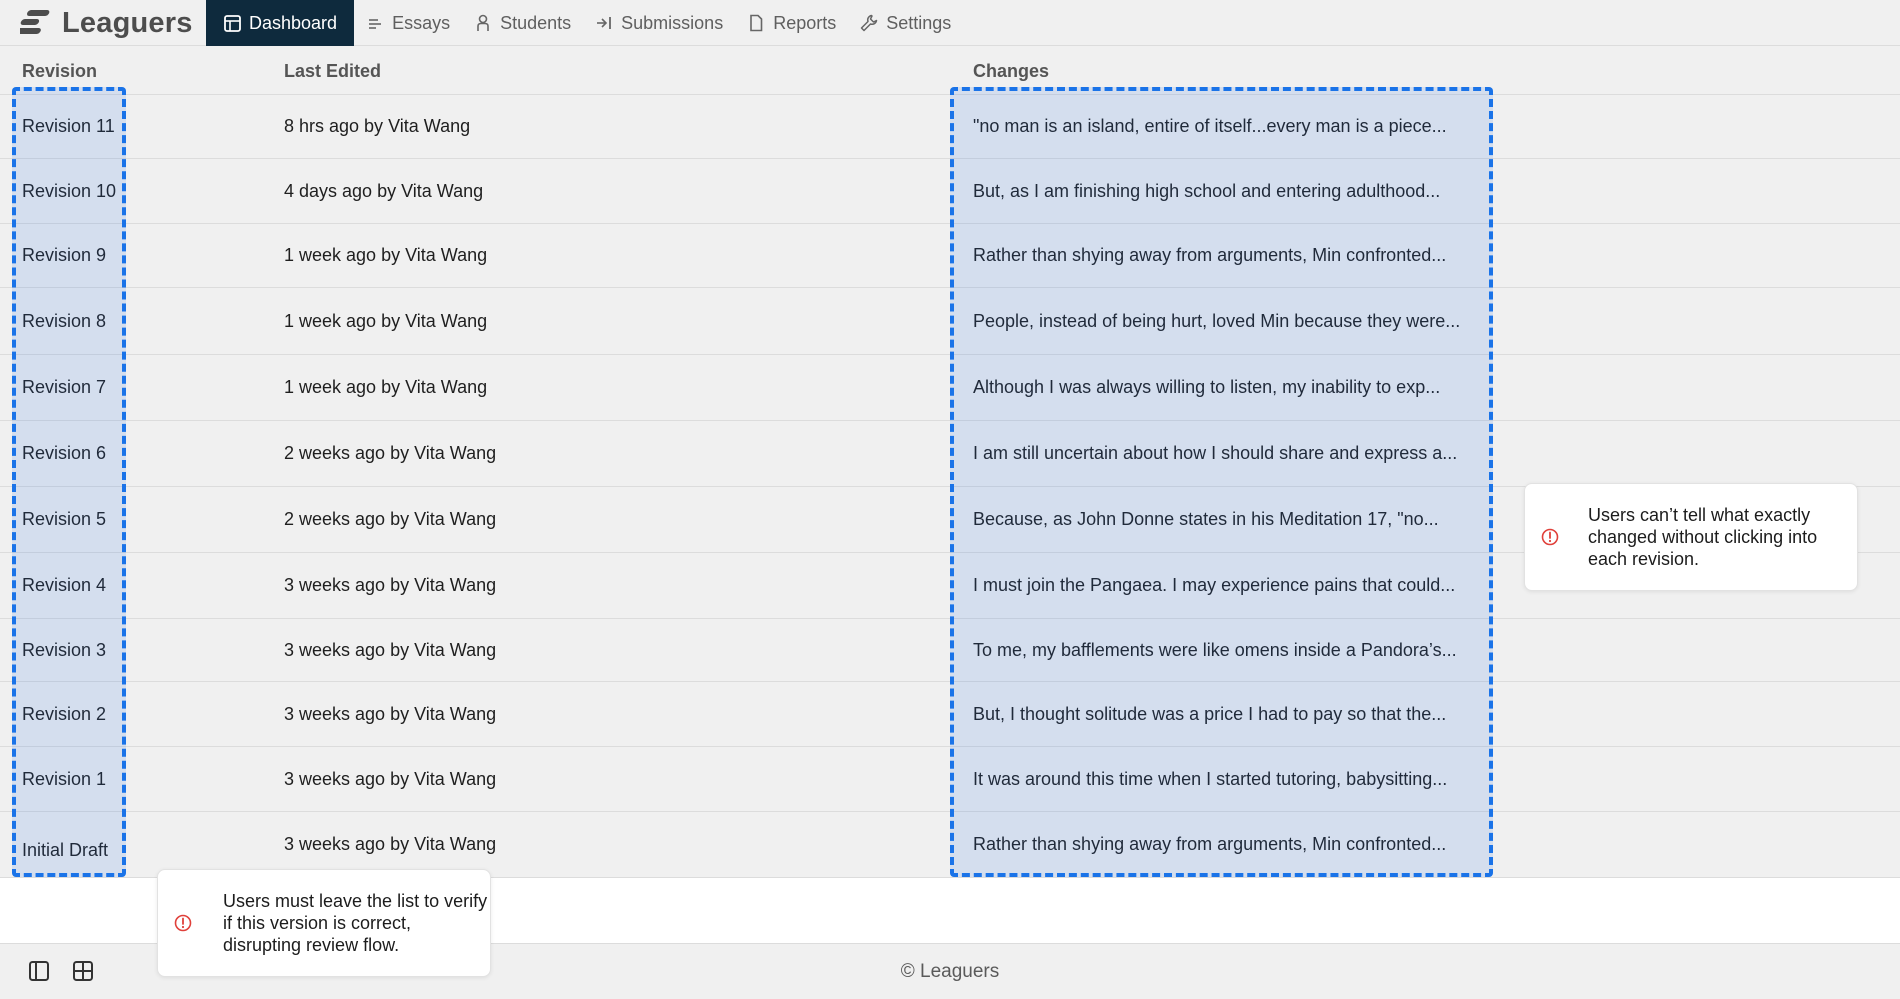  What do you see at coordinates (35, 22) in the screenshot?
I see `leaguers-logo-icon` at bounding box center [35, 22].